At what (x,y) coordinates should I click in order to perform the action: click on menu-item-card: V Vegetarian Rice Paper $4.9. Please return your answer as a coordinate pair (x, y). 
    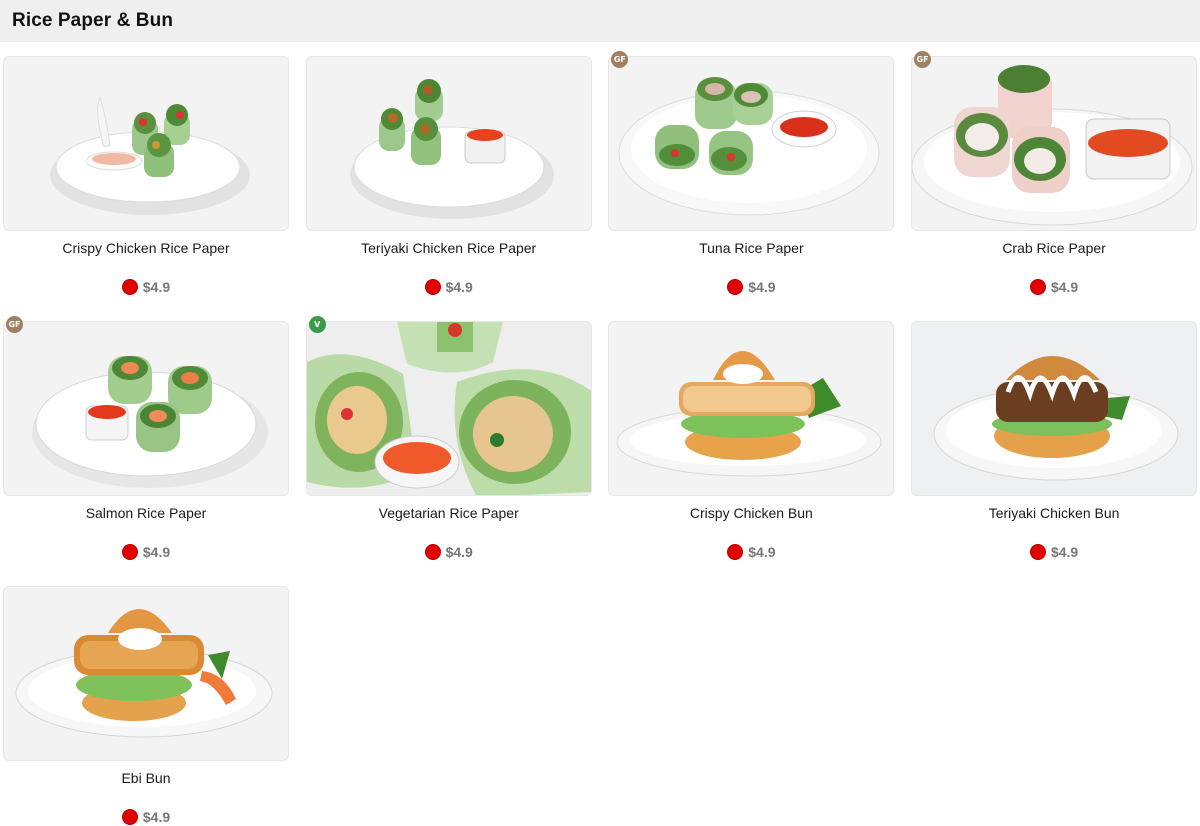
    Looking at the image, I should click on (448, 451).